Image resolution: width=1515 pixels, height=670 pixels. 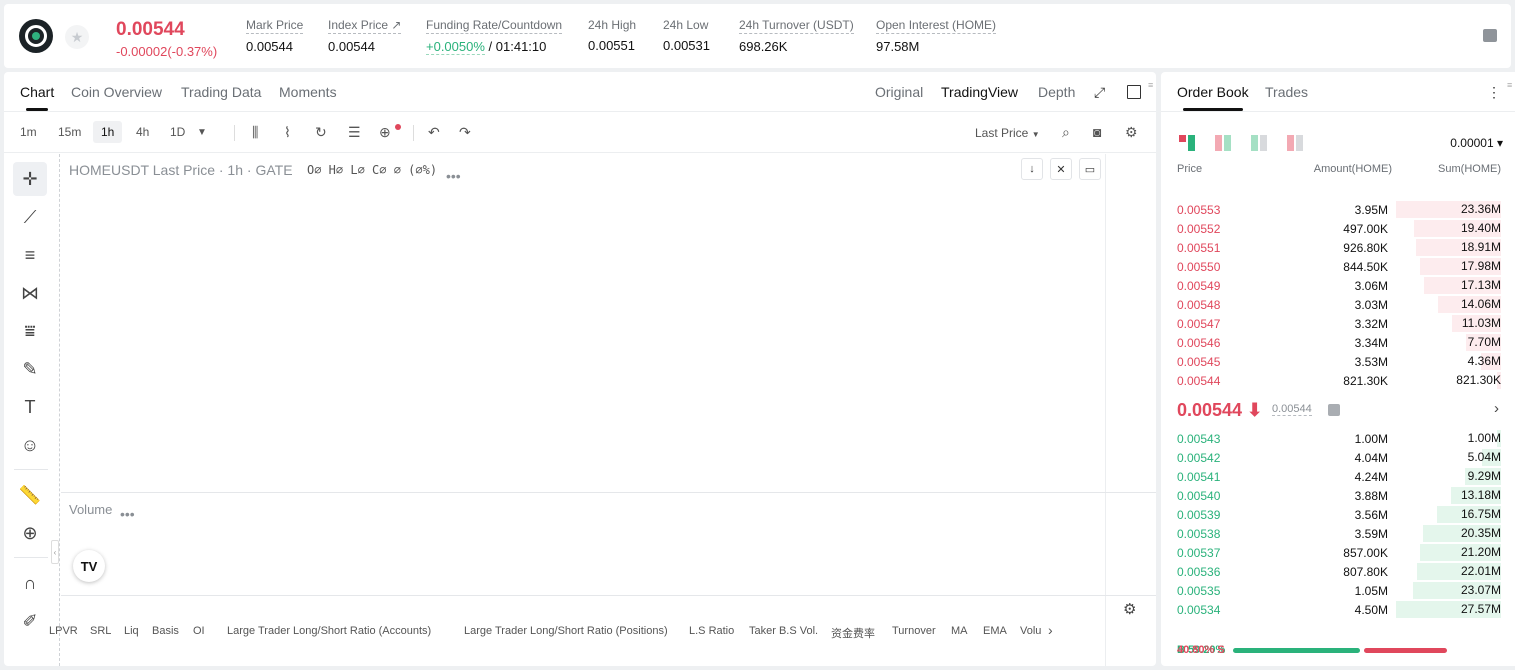 What do you see at coordinates (1338, 304) in the screenshot?
I see `ask-row: 0.00548 3.03M 14.06M` at bounding box center [1338, 304].